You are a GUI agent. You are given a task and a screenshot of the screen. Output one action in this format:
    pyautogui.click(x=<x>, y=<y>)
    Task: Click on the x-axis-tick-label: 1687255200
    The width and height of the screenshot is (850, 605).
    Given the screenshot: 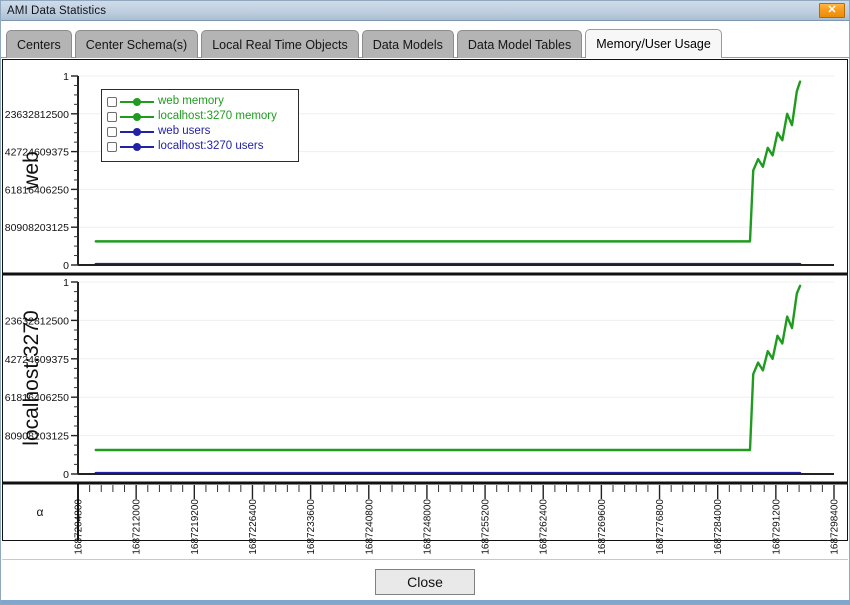 What is the action you would take?
    pyautogui.click(x=486, y=527)
    